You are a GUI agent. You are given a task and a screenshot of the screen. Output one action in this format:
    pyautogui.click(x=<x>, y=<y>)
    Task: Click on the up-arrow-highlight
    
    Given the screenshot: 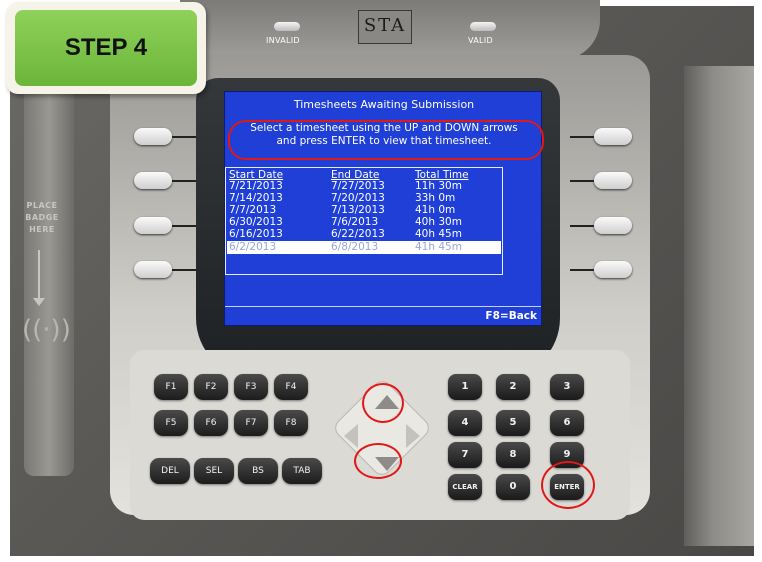 What is the action you would take?
    pyautogui.click(x=383, y=403)
    